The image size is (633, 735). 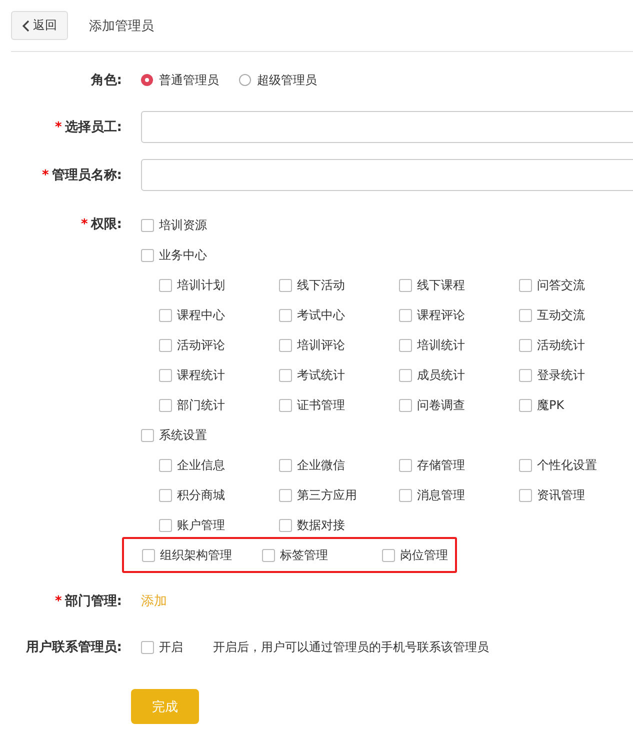 I want to click on permission-checkbox: 企业信息, so click(x=219, y=465).